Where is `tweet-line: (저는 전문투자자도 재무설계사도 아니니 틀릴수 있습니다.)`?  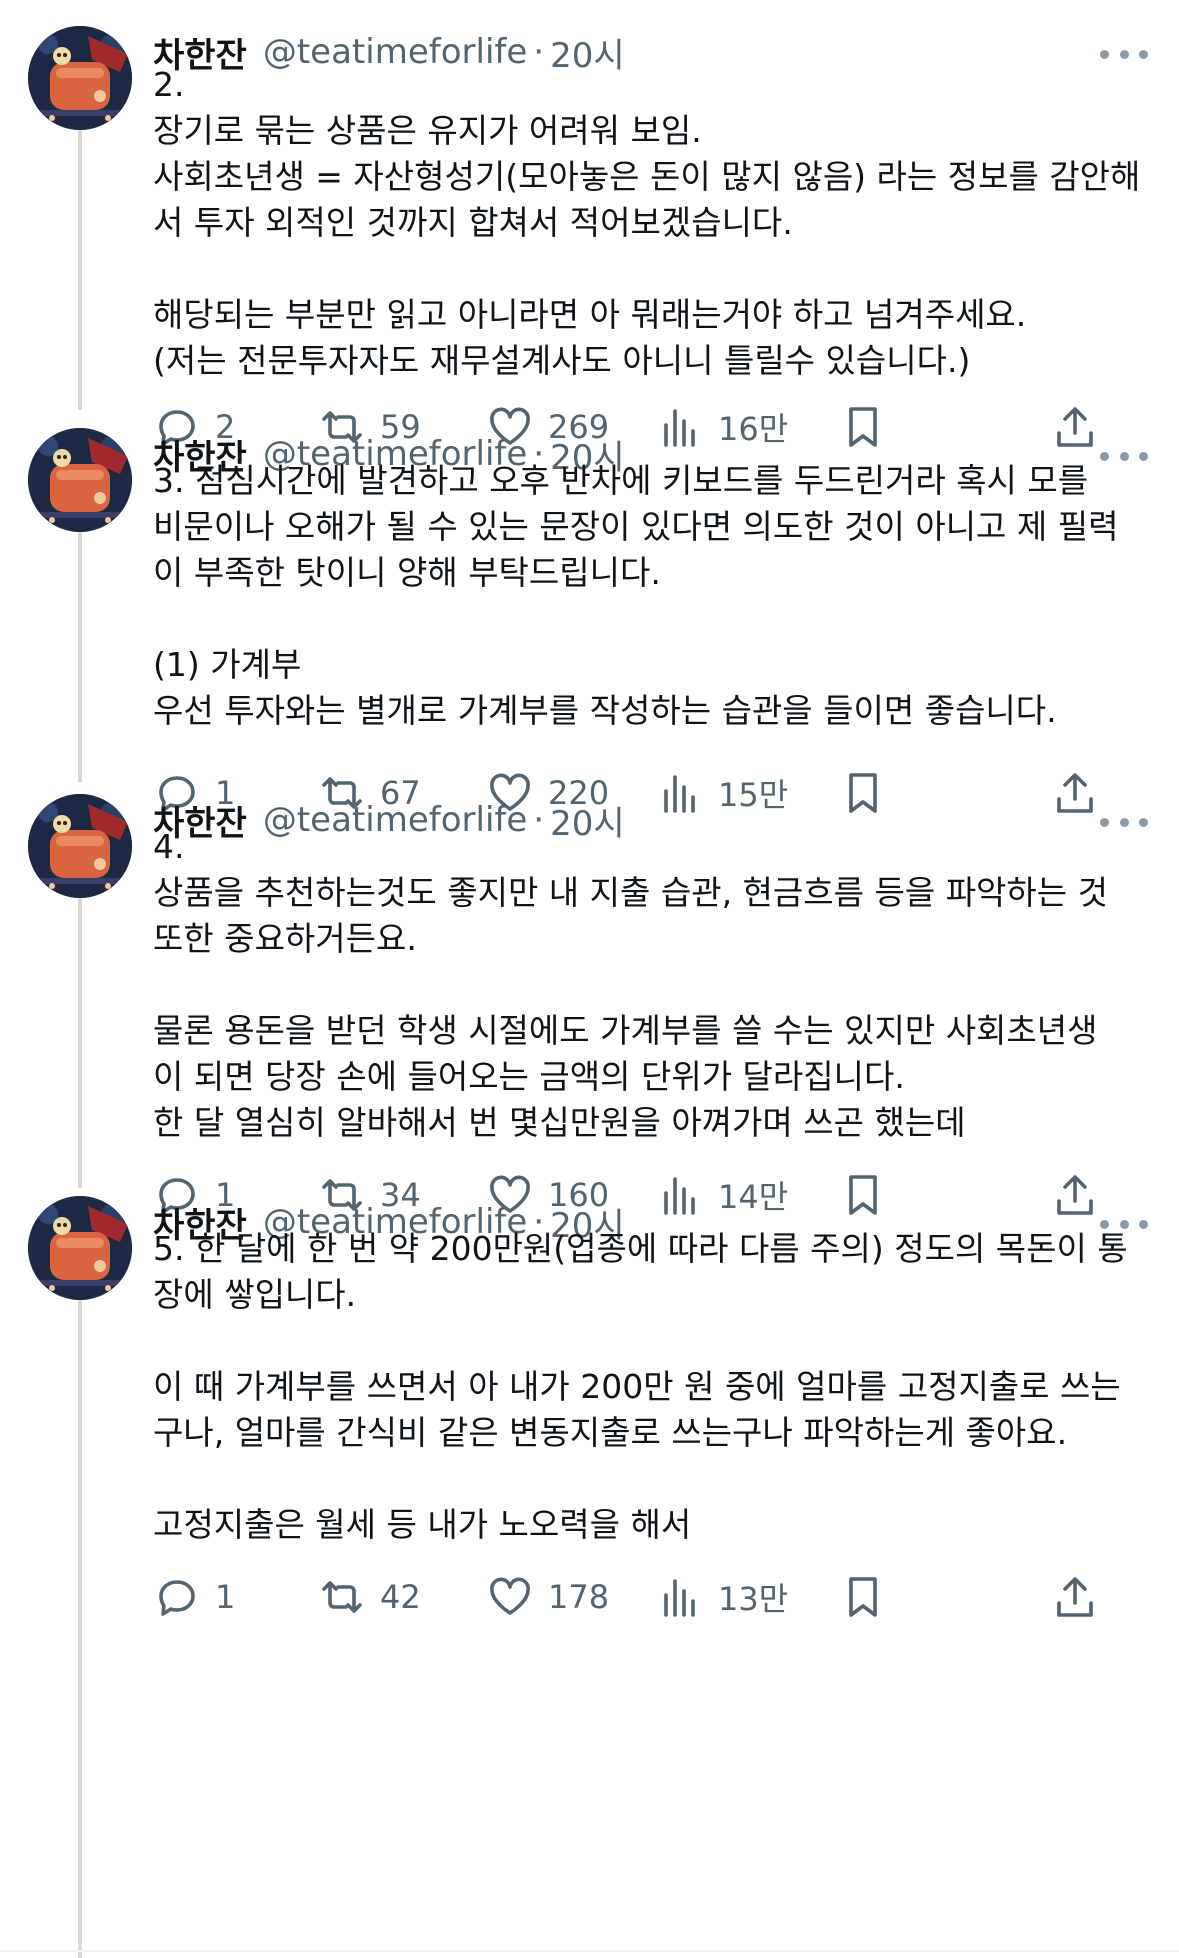
tweet-line: (저는 전문투자자도 재무설계사도 아니니 틀릴수 있습니다.) is located at coordinates (562, 360).